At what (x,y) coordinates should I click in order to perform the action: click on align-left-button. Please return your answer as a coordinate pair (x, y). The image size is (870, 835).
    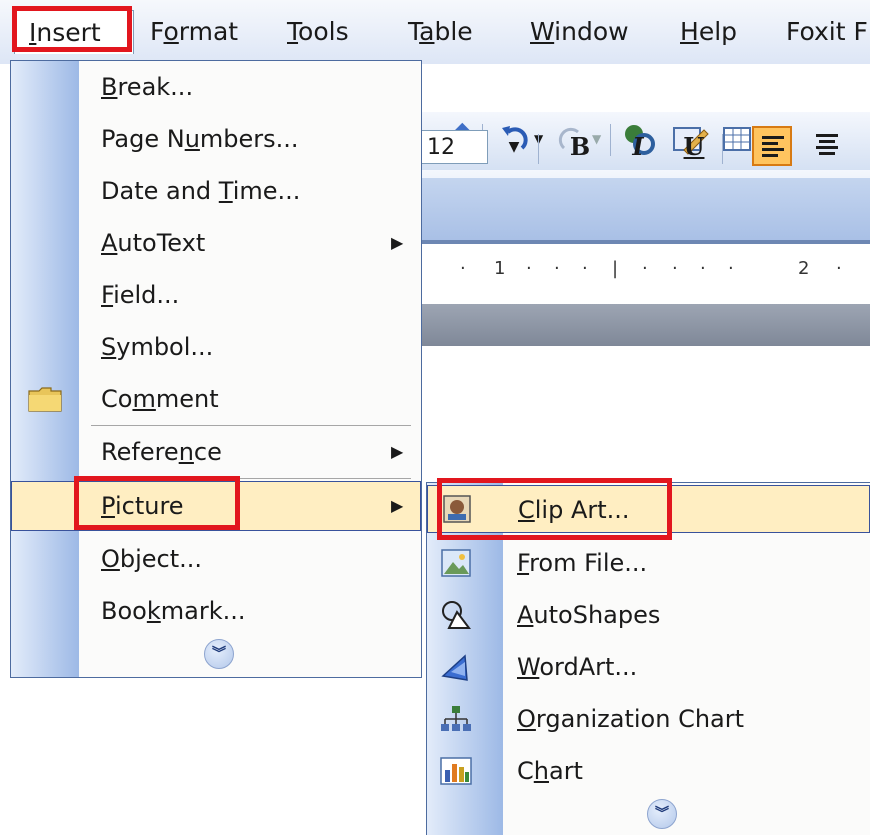
    Looking at the image, I should click on (772, 146).